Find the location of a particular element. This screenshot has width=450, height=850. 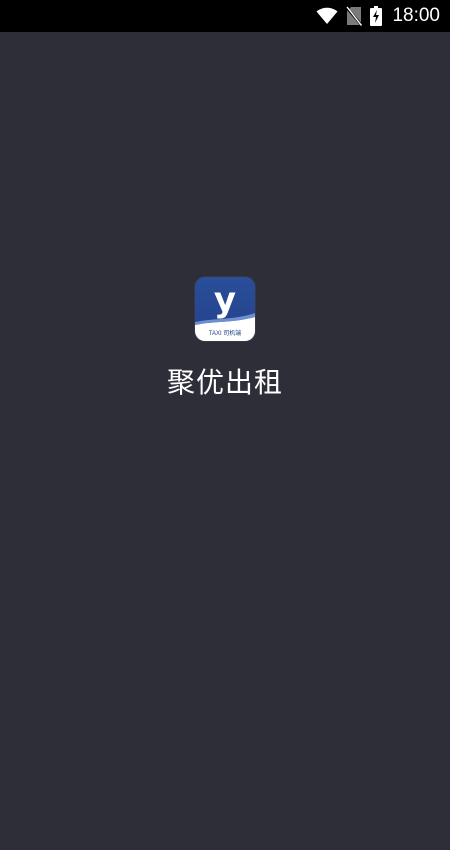

battery-charging-icon is located at coordinates (376, 16).